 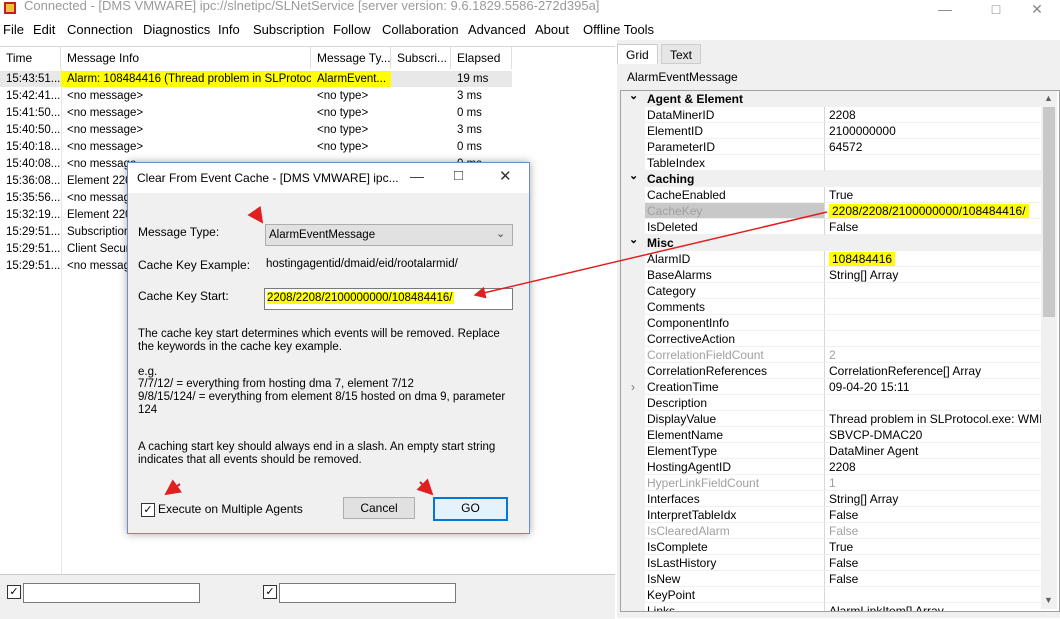 I want to click on arrow-multi-agents, so click(x=173, y=487).